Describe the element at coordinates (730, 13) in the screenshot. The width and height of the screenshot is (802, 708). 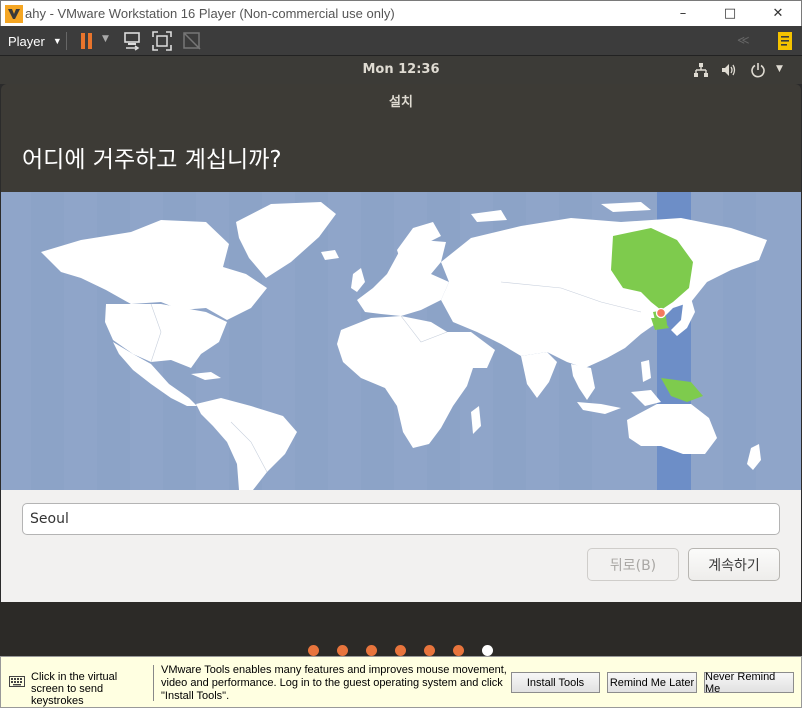
I see `maximize-button: □` at that location.